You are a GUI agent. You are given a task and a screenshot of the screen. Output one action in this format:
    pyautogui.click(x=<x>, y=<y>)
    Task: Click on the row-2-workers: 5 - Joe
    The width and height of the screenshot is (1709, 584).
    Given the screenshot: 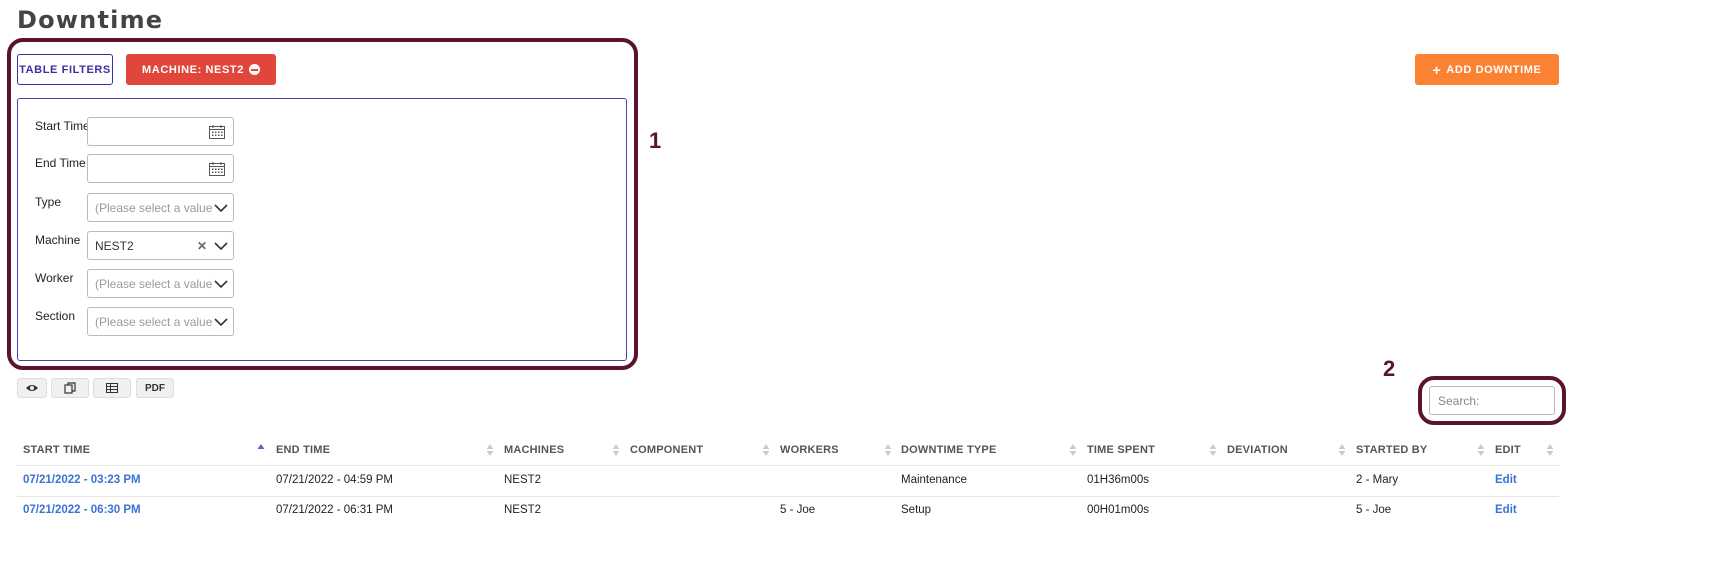 What is the action you would take?
    pyautogui.click(x=798, y=510)
    